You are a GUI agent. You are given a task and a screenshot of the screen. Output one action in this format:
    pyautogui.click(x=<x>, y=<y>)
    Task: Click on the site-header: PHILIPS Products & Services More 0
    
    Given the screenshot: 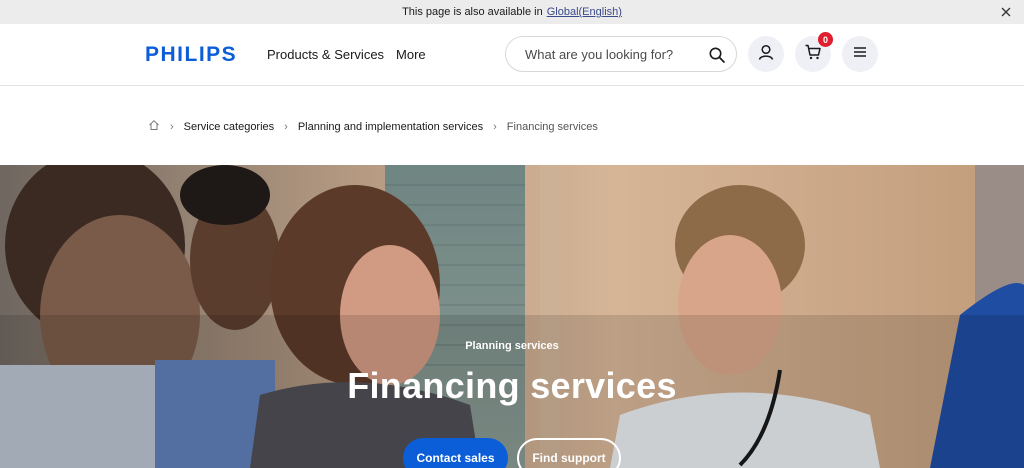 What is the action you would take?
    pyautogui.click(x=512, y=55)
    